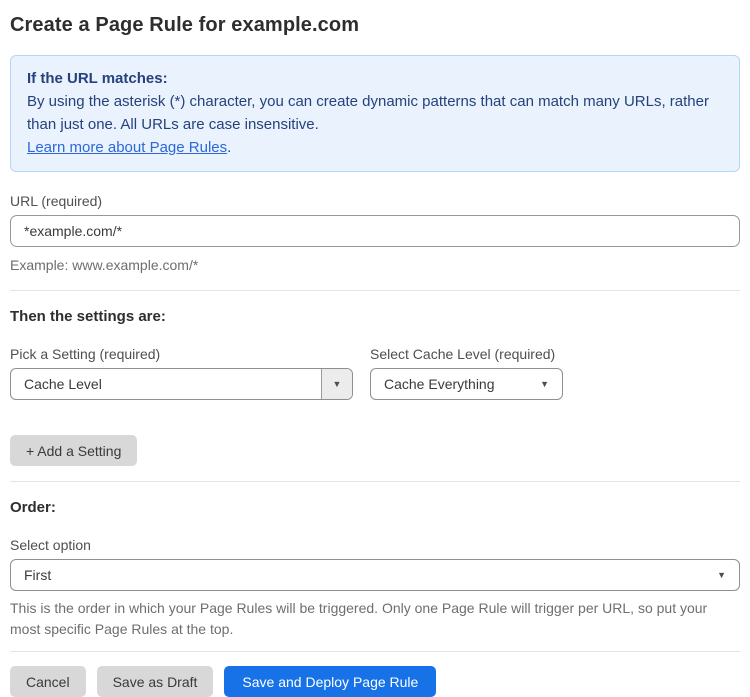 The image size is (750, 697). What do you see at coordinates (97, 78) in the screenshot?
I see `info-box-heading: If the URL matches:` at bounding box center [97, 78].